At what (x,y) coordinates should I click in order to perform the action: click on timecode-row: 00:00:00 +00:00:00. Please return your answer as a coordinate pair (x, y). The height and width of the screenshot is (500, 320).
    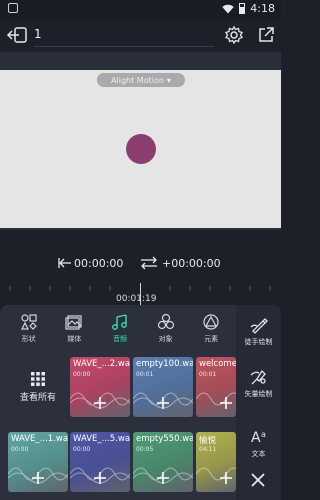
    Looking at the image, I should click on (140, 264).